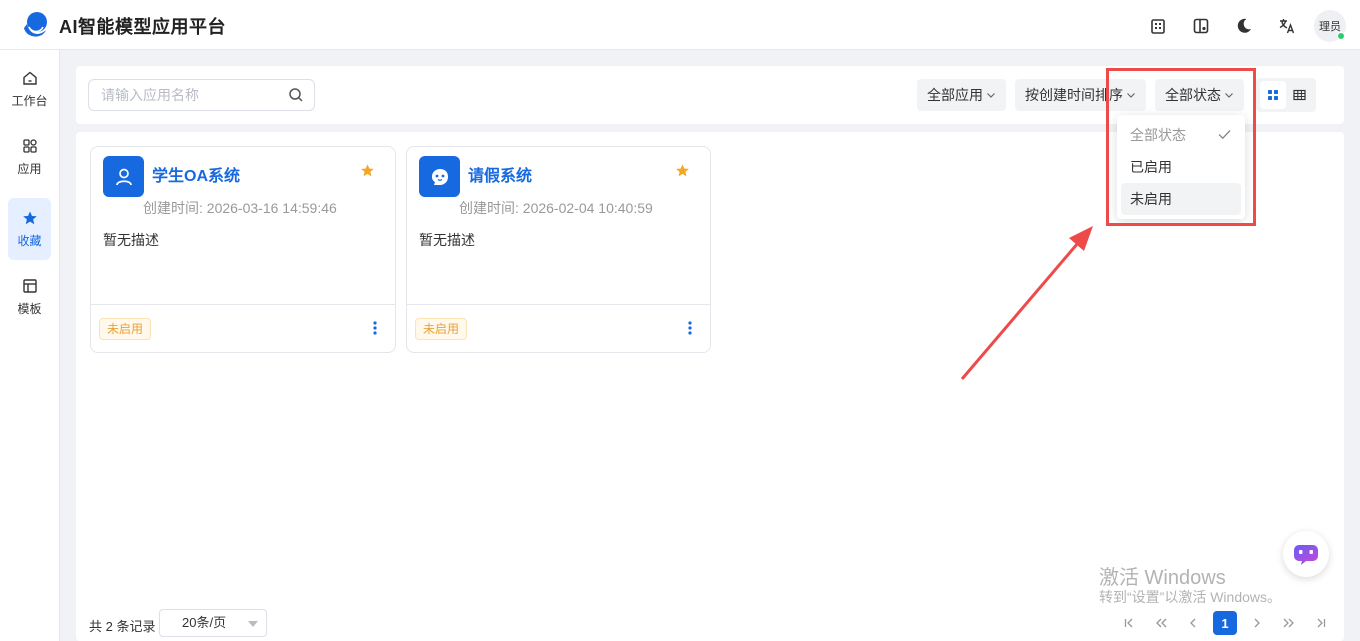 The width and height of the screenshot is (1360, 641). Describe the element at coordinates (204, 622) in the screenshot. I see `page-size-label: 20条/页` at that location.